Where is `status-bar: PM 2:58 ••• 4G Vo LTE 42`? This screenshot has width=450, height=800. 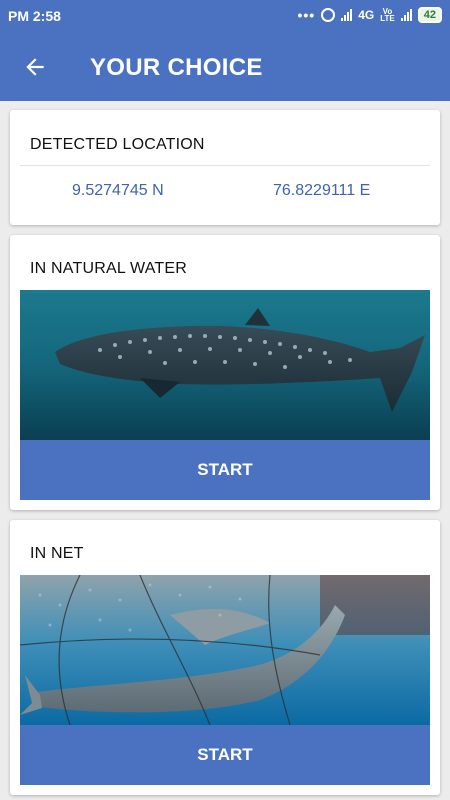 status-bar: PM 2:58 ••• 4G Vo LTE 42 is located at coordinates (225, 16).